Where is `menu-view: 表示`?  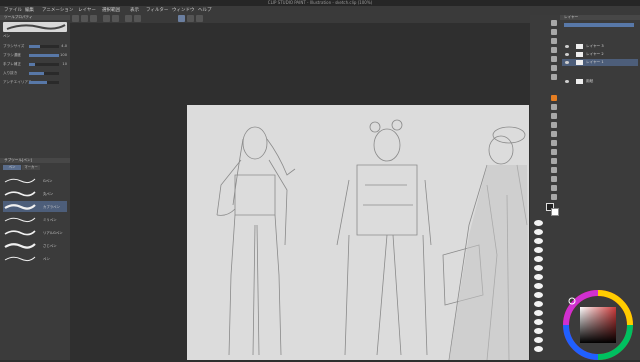
menu-view: 表示 is located at coordinates (134, 10).